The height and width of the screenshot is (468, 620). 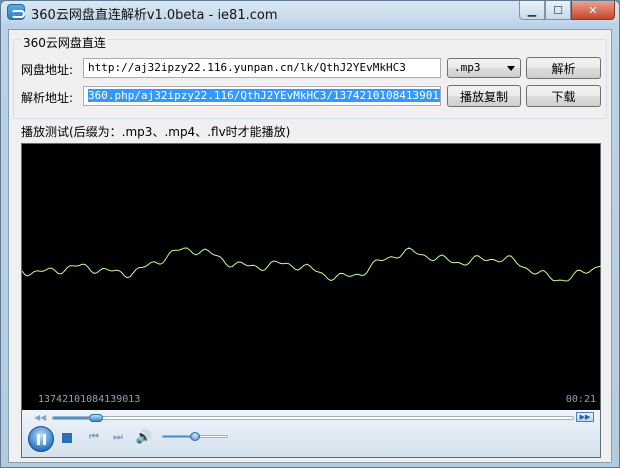 I want to click on parsed-label: 解析地址:, so click(x=47, y=98).